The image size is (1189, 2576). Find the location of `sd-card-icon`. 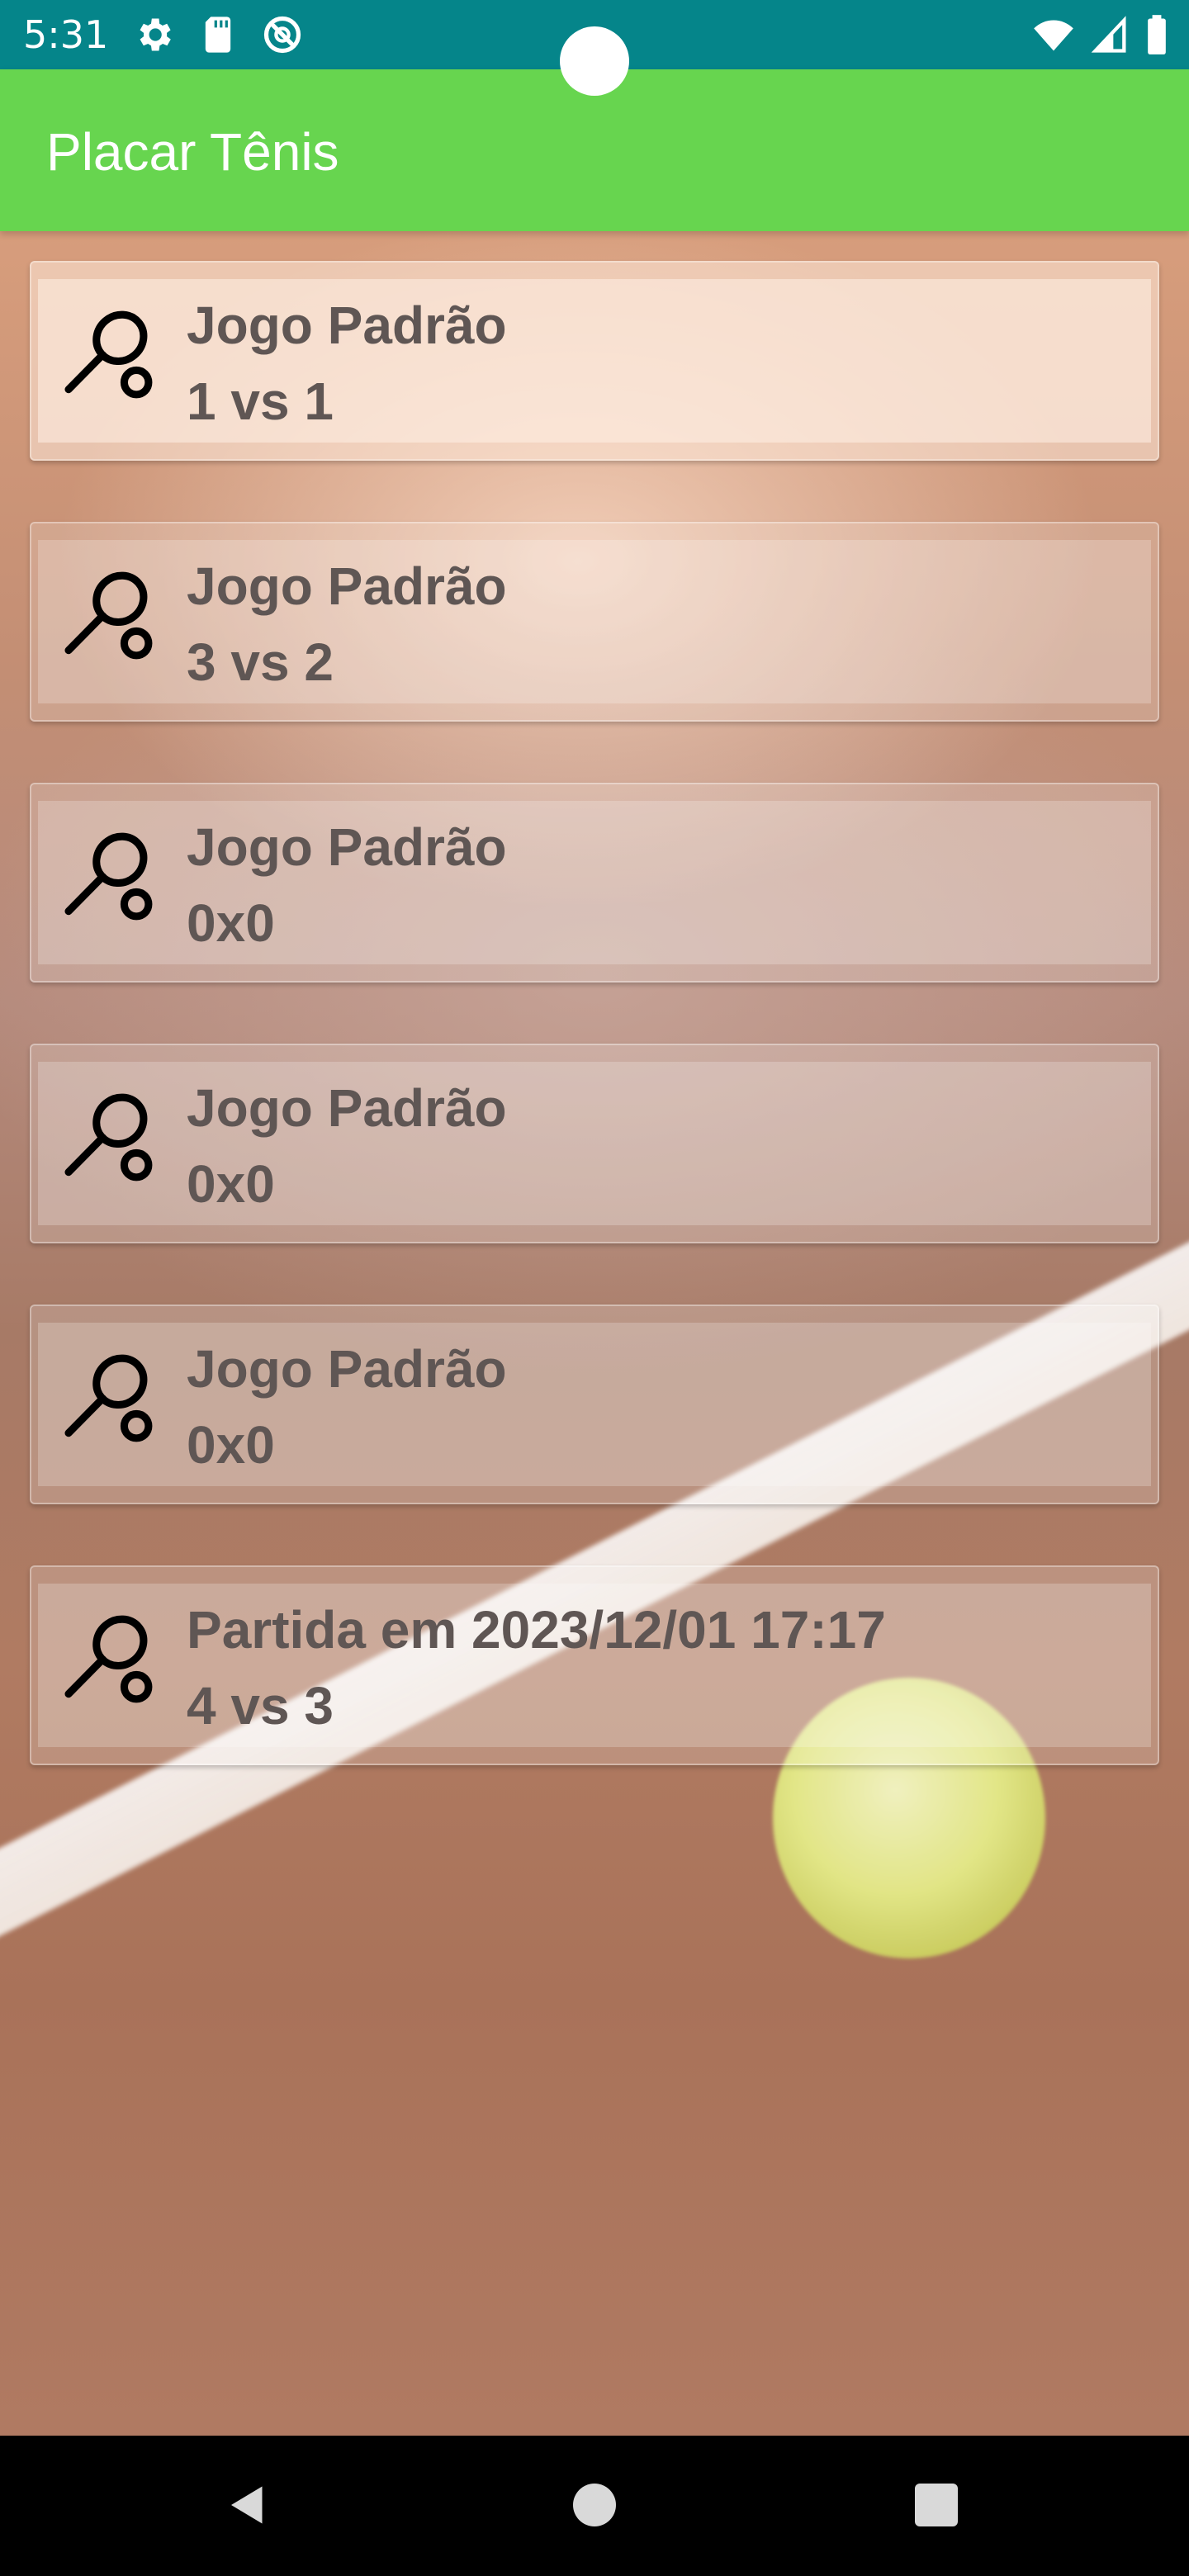

sd-card-icon is located at coordinates (218, 34).